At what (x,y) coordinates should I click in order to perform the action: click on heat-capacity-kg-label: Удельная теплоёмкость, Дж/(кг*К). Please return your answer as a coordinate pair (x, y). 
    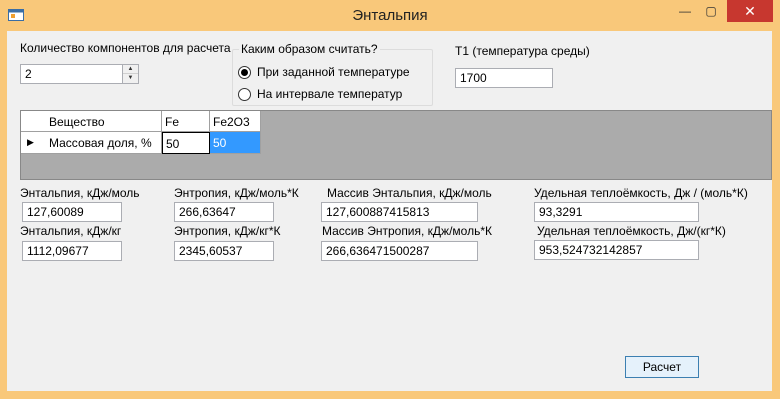
    Looking at the image, I should click on (631, 231).